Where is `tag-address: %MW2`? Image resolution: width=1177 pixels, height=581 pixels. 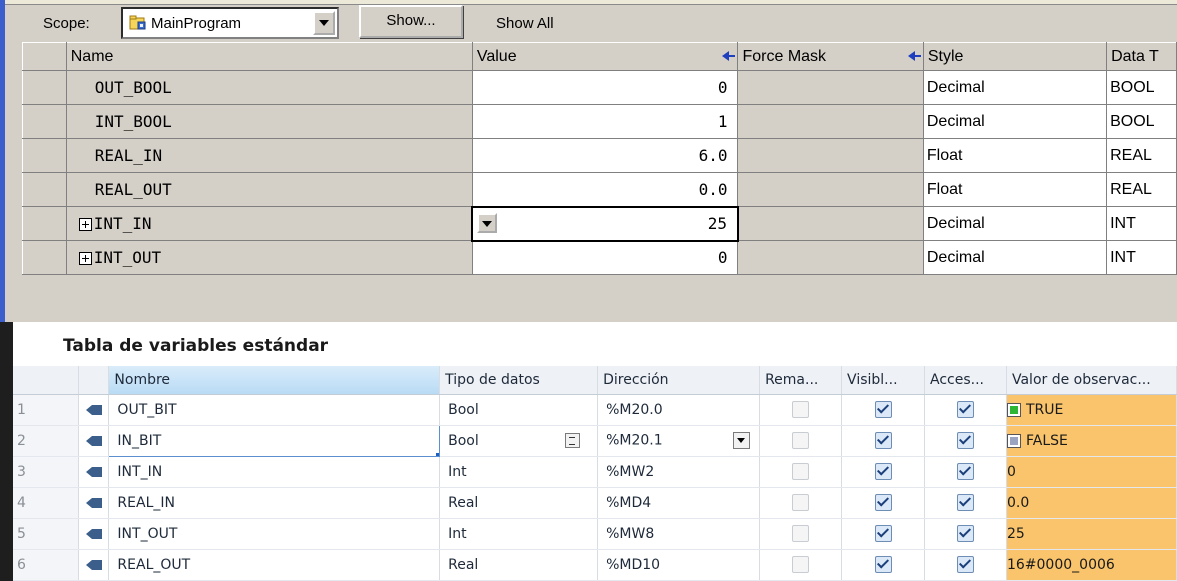 tag-address: %MW2 is located at coordinates (679, 472).